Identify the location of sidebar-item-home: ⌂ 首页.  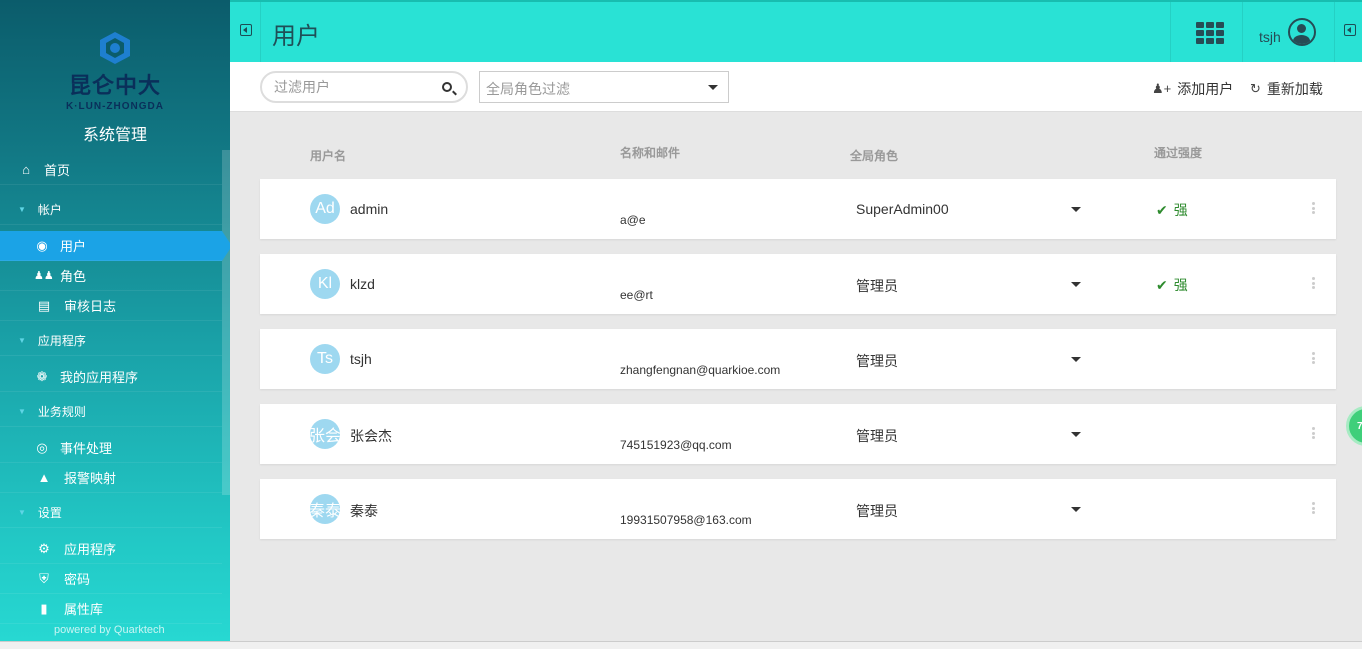
(111, 170).